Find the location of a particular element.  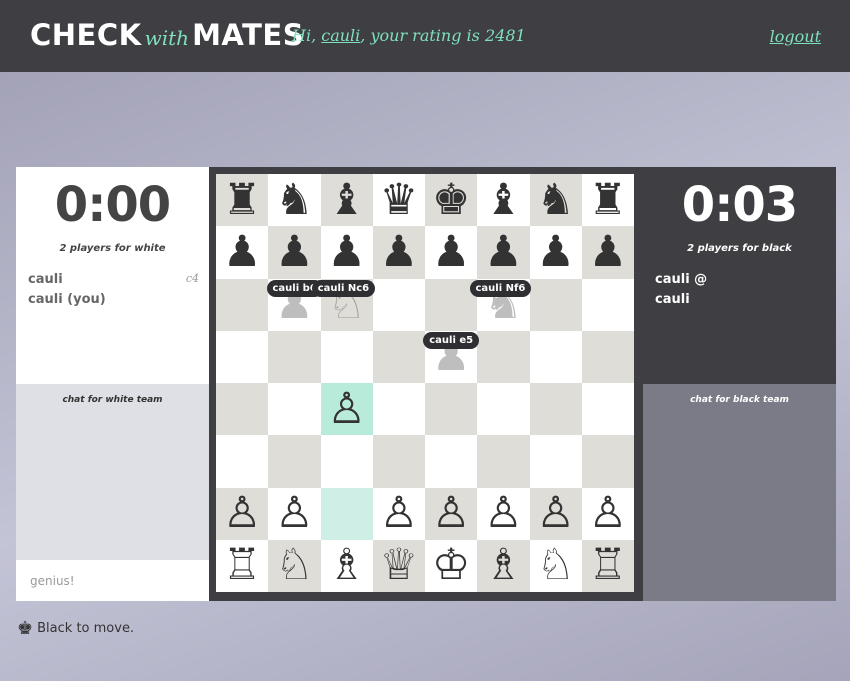

white-pawn-a2: ♙ is located at coordinates (242, 514).